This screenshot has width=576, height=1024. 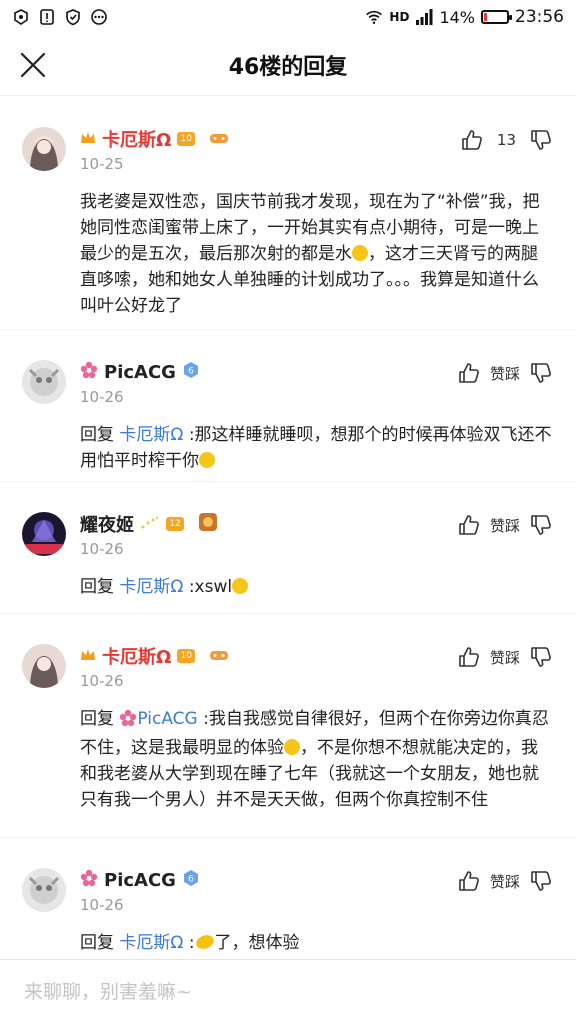 I want to click on sparkle-icon, so click(x=150, y=524).